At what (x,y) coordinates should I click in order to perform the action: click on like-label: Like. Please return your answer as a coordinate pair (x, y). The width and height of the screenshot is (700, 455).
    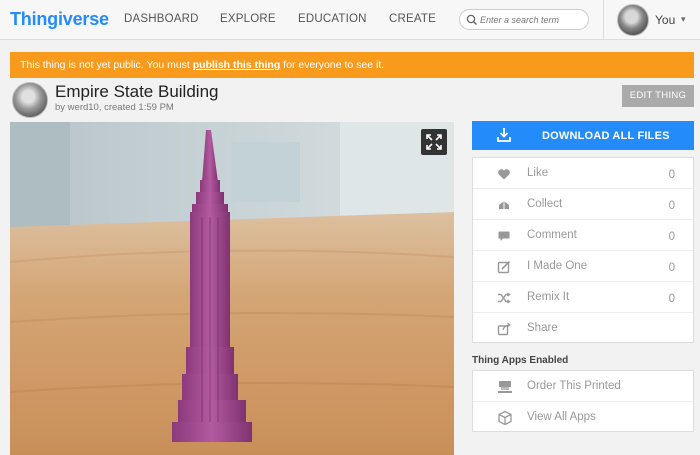
    Looking at the image, I should click on (538, 173).